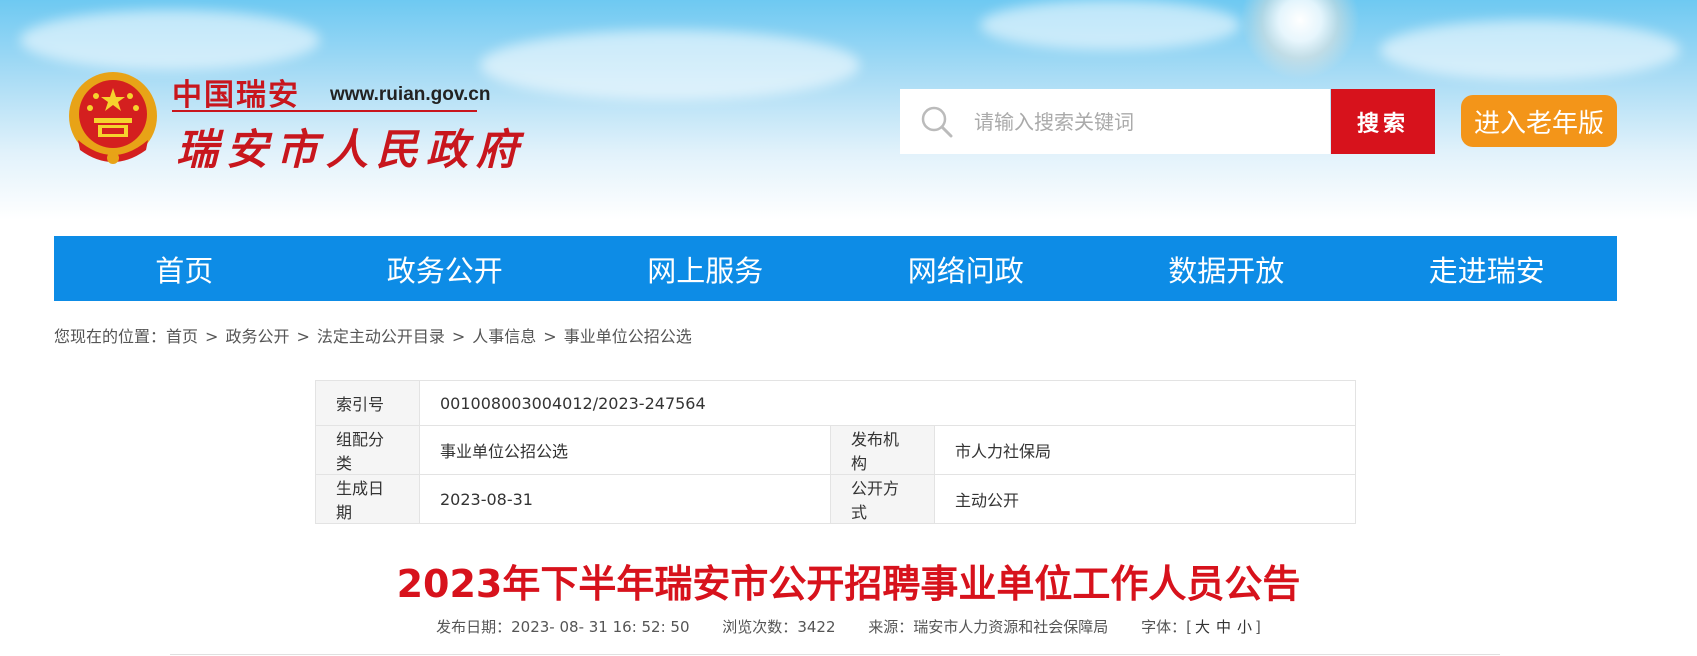 The width and height of the screenshot is (1697, 656). I want to click on publish-date: 发布日期：2023- 08- 31 16: 52: 50, so click(562, 627).